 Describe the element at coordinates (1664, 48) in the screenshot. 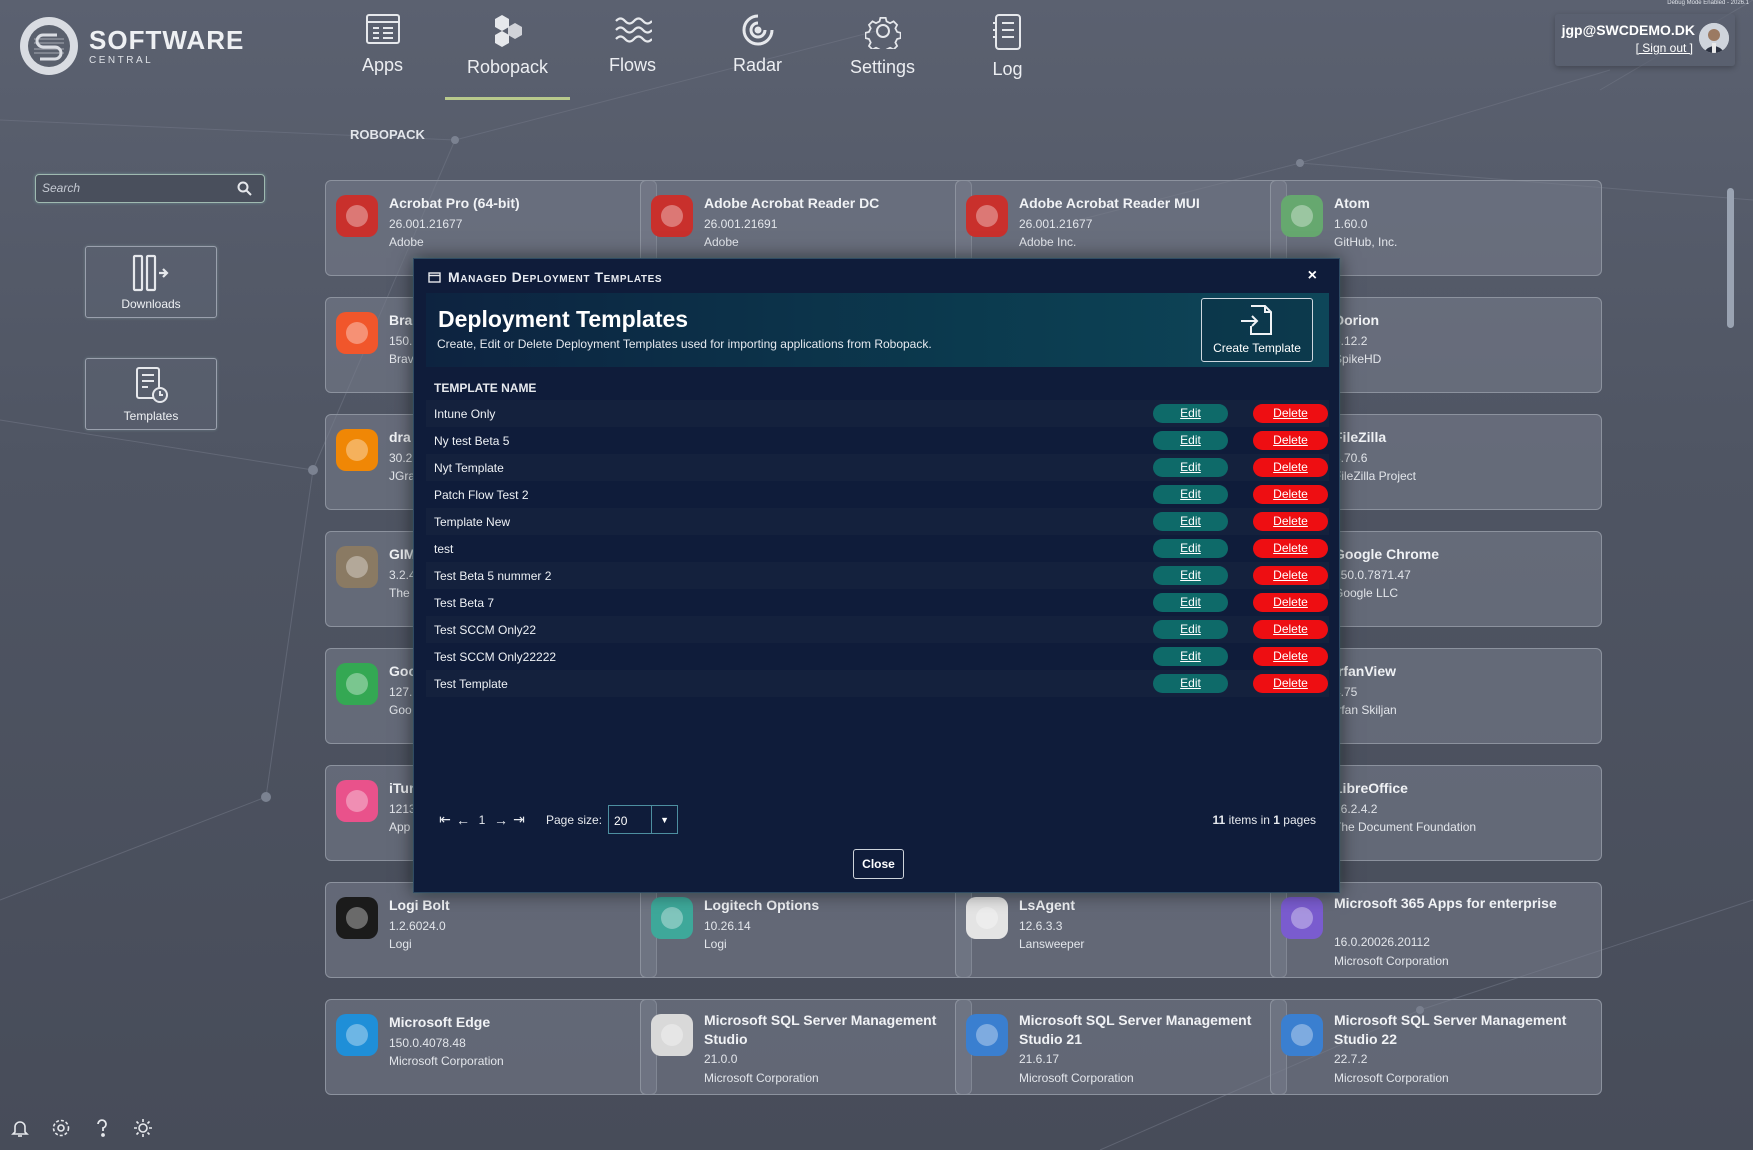

I see `sign-out-link: [ Sign out ]` at that location.